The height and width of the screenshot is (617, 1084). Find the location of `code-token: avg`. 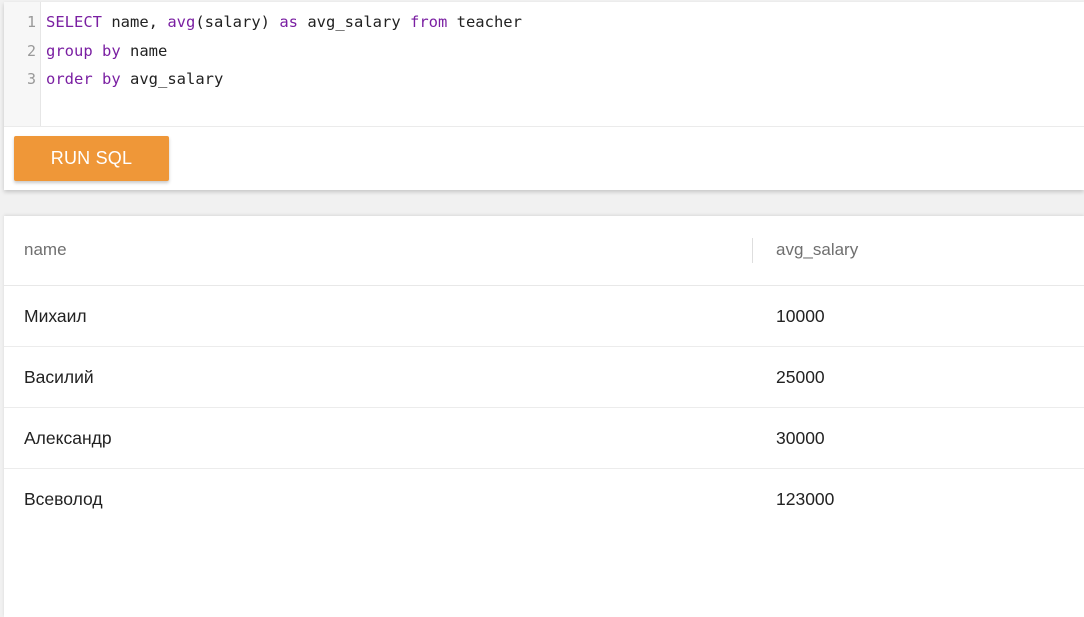

code-token: avg is located at coordinates (181, 22).